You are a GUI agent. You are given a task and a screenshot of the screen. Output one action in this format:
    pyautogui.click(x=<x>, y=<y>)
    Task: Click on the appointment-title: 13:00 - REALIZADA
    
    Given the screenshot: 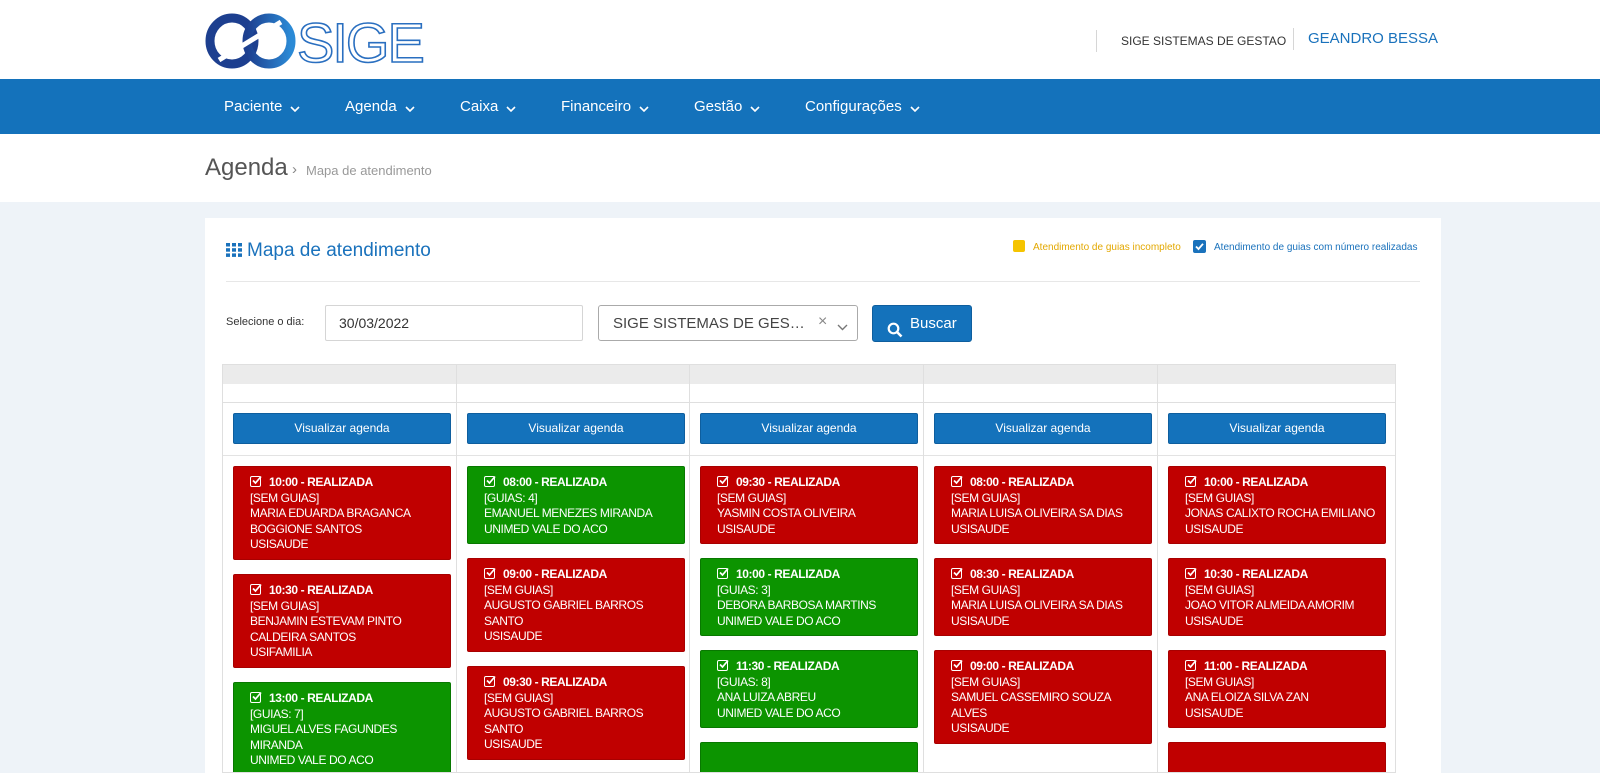 What is the action you would take?
    pyautogui.click(x=321, y=698)
    